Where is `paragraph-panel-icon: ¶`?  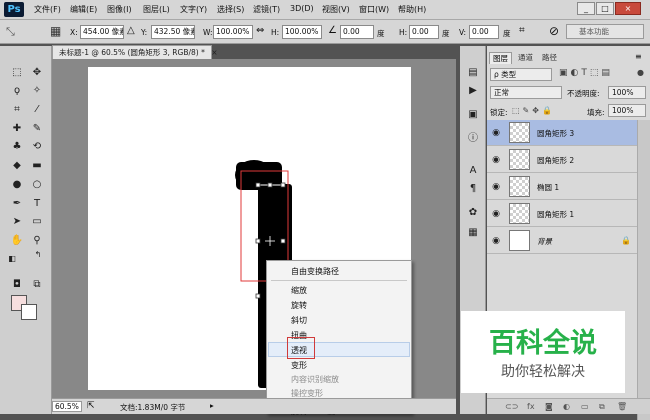 paragraph-panel-icon: ¶ is located at coordinates (473, 189).